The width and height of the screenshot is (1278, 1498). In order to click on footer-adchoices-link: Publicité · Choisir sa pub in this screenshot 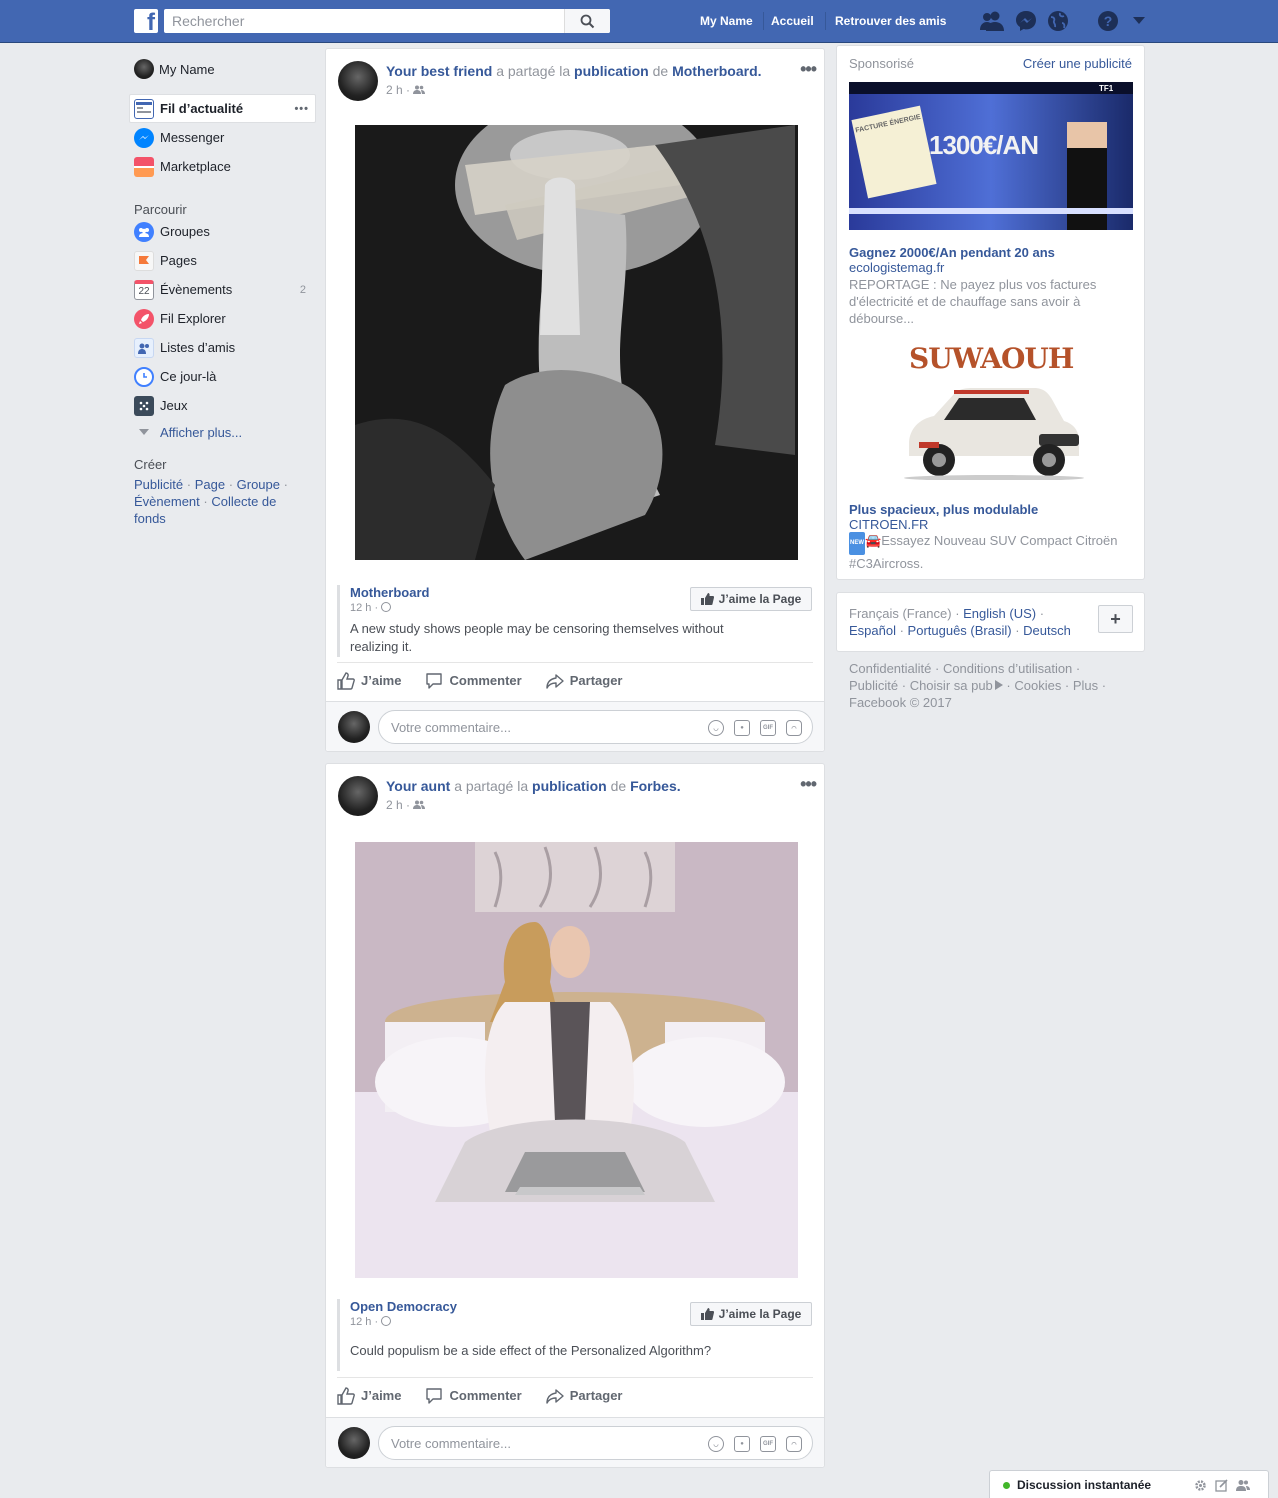, I will do `click(921, 685)`.